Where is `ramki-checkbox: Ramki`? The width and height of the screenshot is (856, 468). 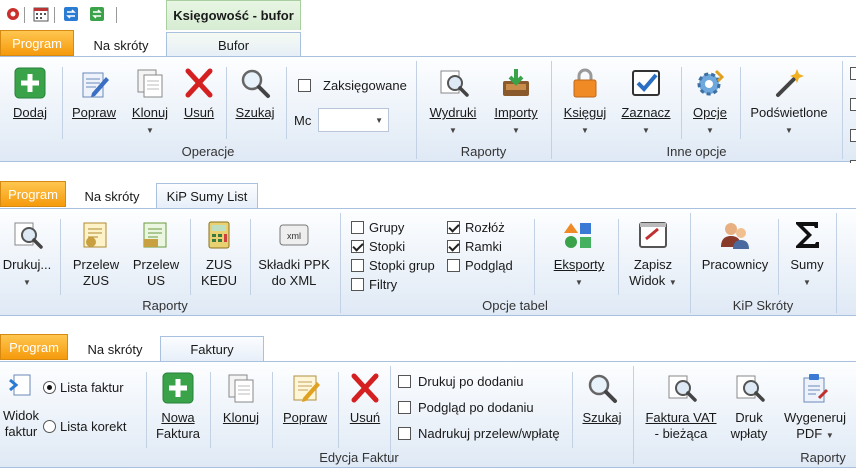 ramki-checkbox: Ramki is located at coordinates (474, 246).